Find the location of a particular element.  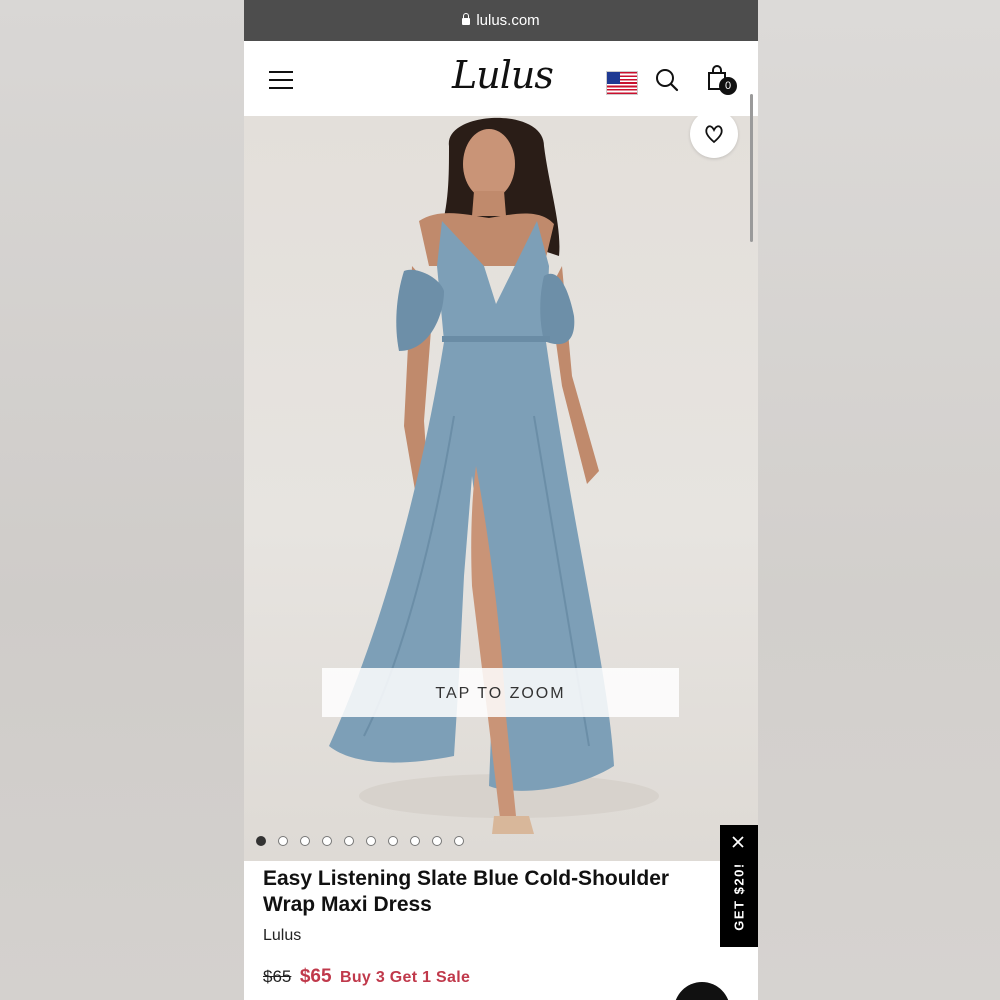

promo-tab-label: GET $20! is located at coordinates (739, 896).